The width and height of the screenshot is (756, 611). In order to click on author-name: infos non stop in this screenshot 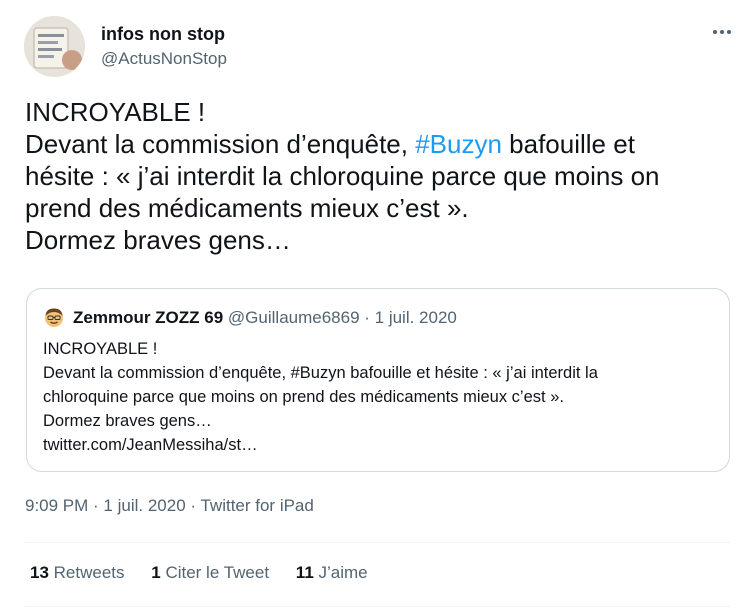, I will do `click(163, 34)`.